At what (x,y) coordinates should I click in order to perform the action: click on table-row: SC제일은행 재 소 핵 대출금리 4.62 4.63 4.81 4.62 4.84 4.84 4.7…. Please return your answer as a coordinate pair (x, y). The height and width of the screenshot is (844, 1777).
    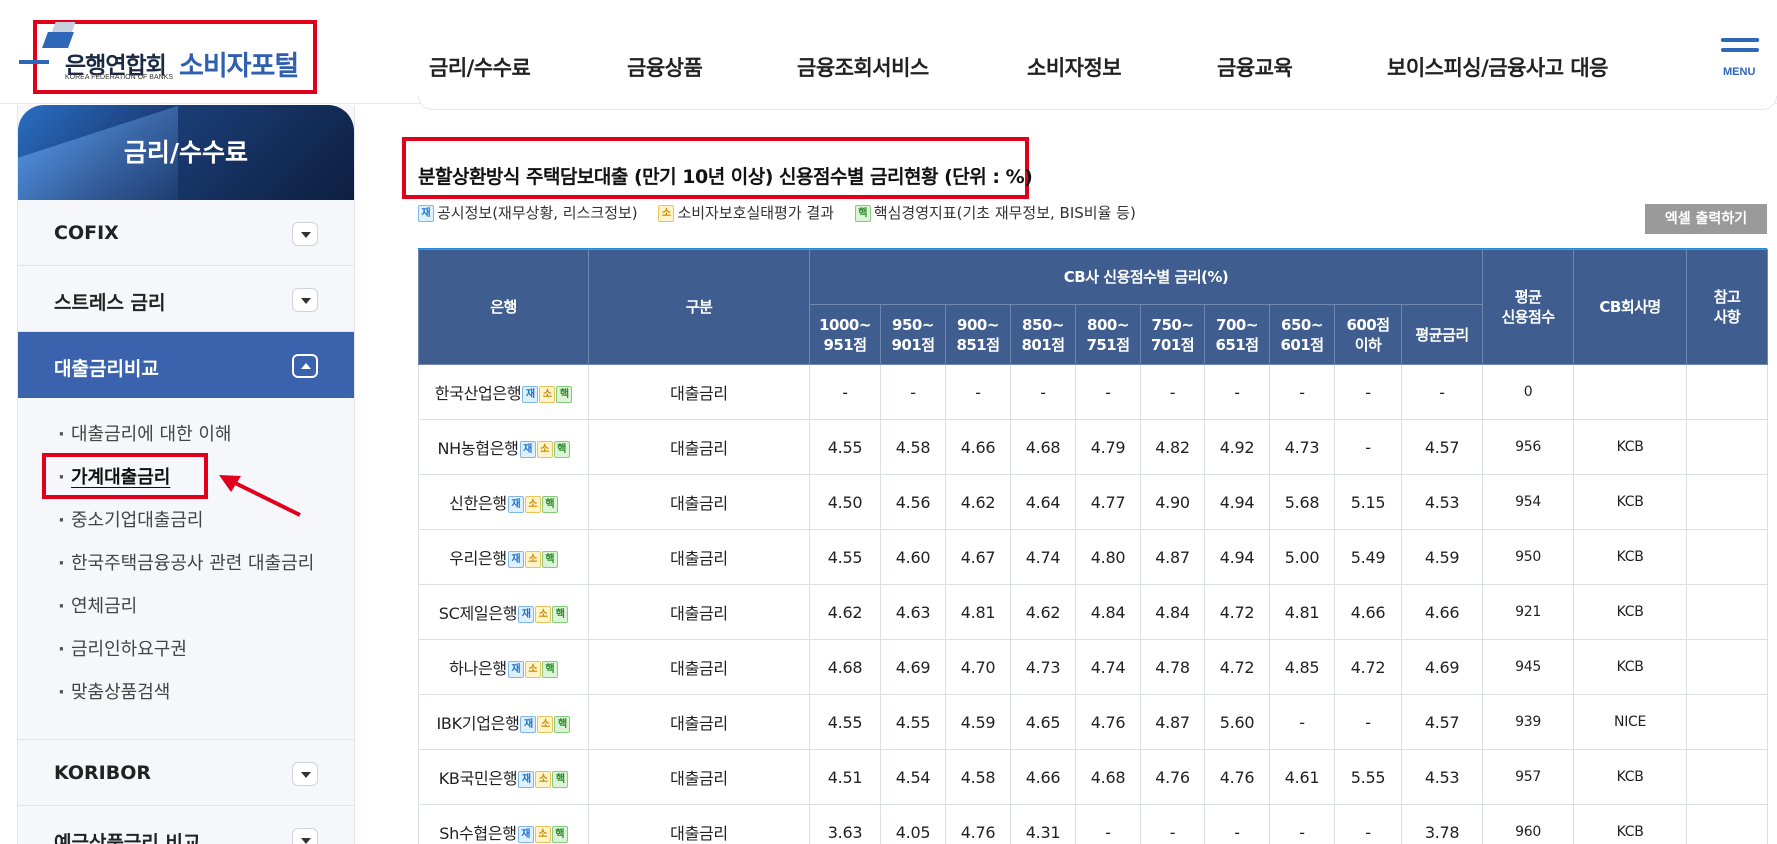
    Looking at the image, I should click on (1093, 612).